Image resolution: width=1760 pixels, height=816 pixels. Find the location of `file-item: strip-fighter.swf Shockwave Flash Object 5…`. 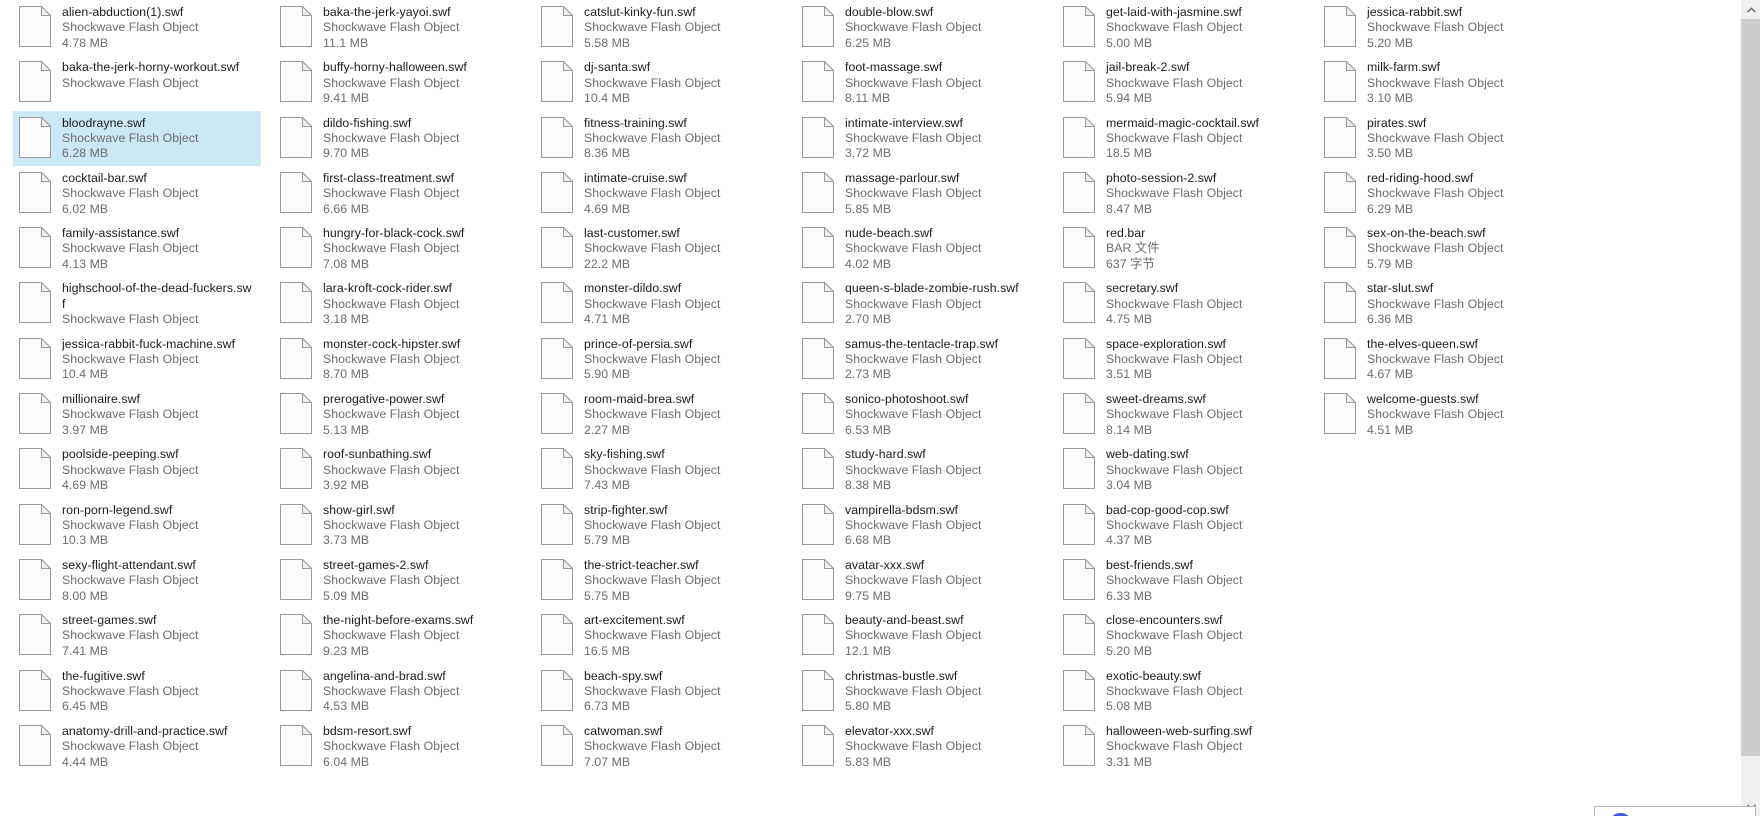

file-item: strip-fighter.swf Shockwave Flash Object 5… is located at coordinates (659, 525).